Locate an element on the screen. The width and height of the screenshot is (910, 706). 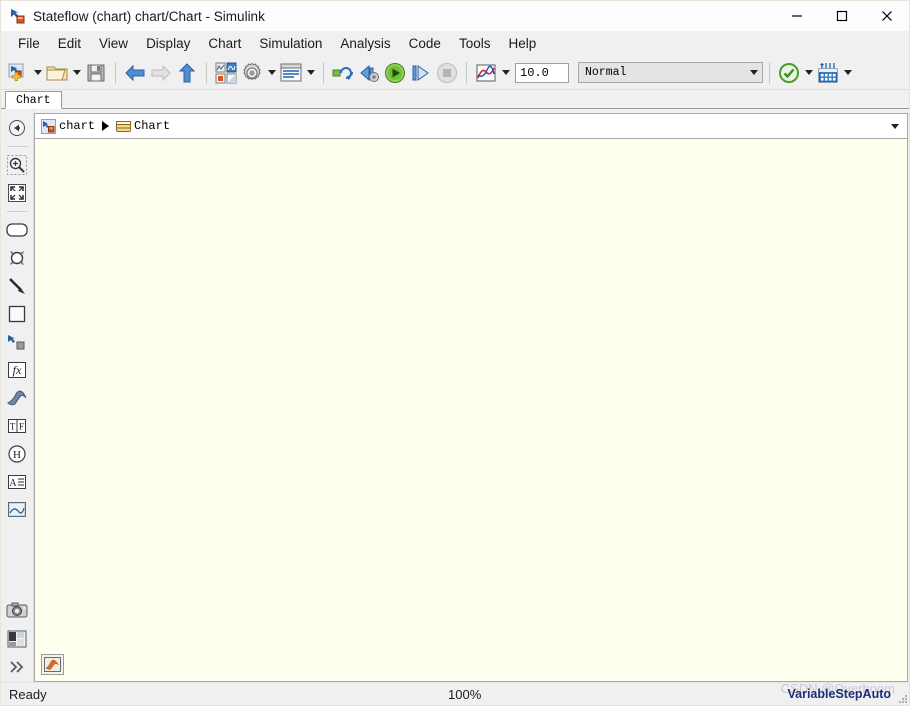
maximize-button is located at coordinates (841, 16).